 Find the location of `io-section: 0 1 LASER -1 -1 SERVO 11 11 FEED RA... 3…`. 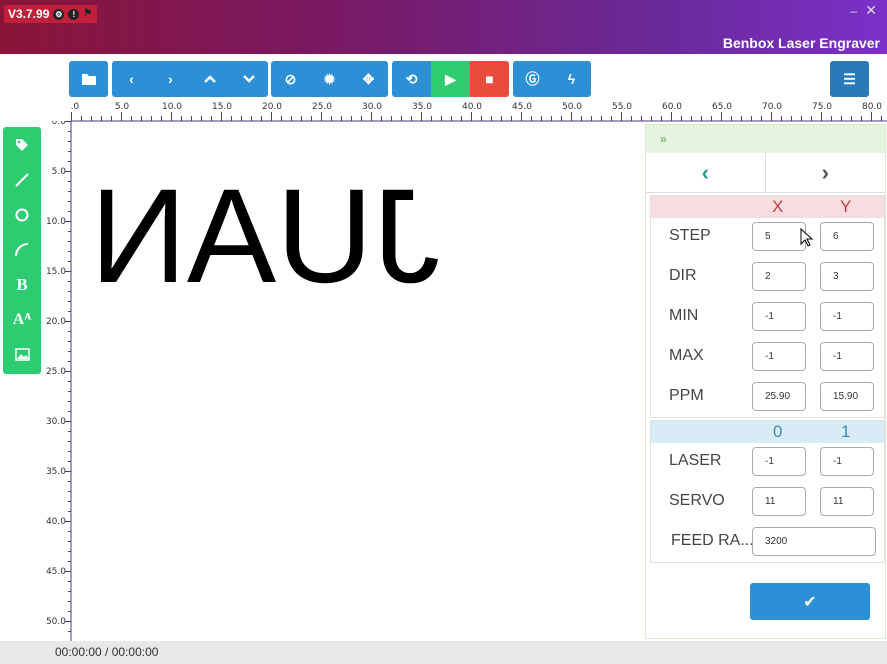

io-section: 0 1 LASER -1 -1 SERVO 11 11 FEED RA... 3… is located at coordinates (767, 491).